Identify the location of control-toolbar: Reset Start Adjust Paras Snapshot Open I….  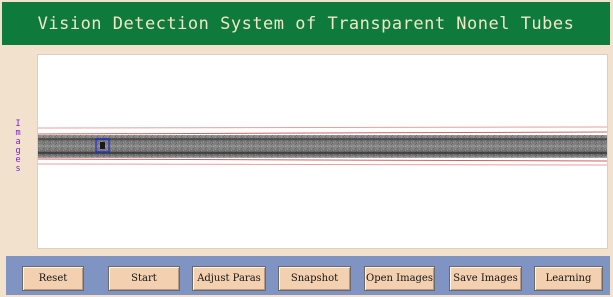
(308, 275).